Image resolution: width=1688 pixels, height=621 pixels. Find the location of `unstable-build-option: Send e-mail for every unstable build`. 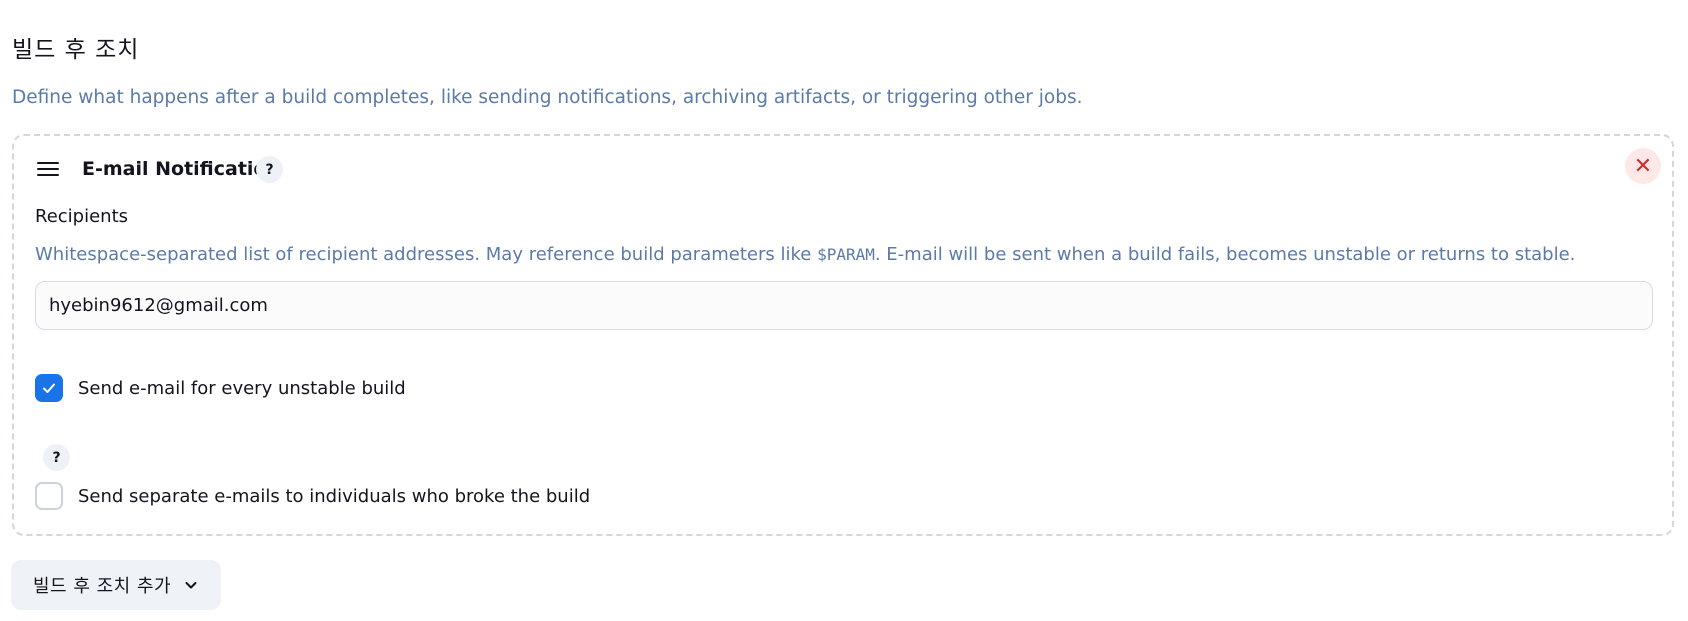

unstable-build-option: Send e-mail for every unstable build is located at coordinates (220, 388).